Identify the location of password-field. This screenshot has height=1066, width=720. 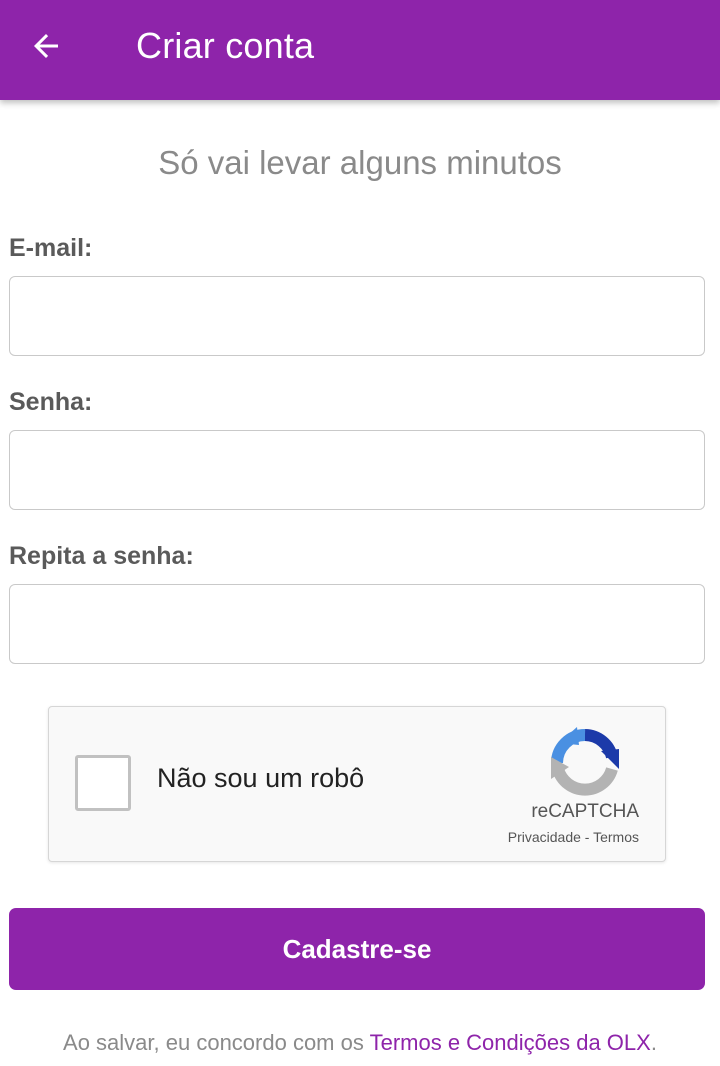
(357, 470).